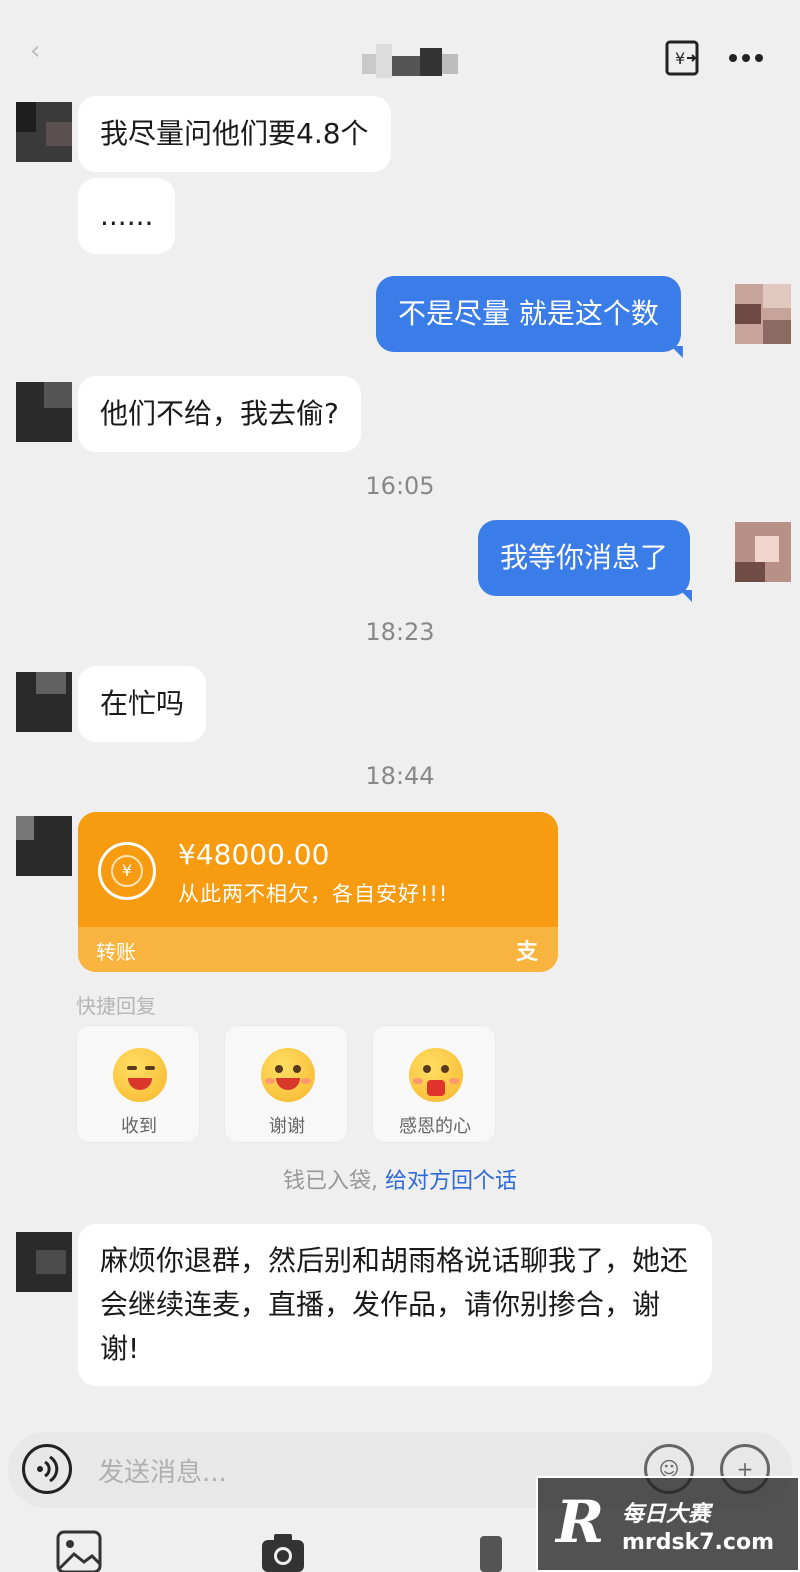  What do you see at coordinates (330, 1181) in the screenshot?
I see `hint-text: 钱已入袋,` at bounding box center [330, 1181].